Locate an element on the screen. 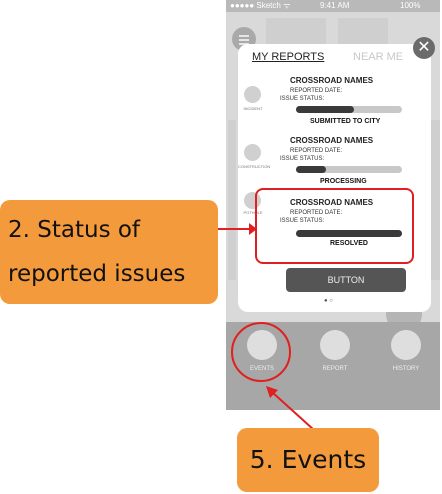 The width and height of the screenshot is (442, 494). status-bar: ●●●●● Sketch ᯤ 9:41 AM 100% is located at coordinates (333, 6).